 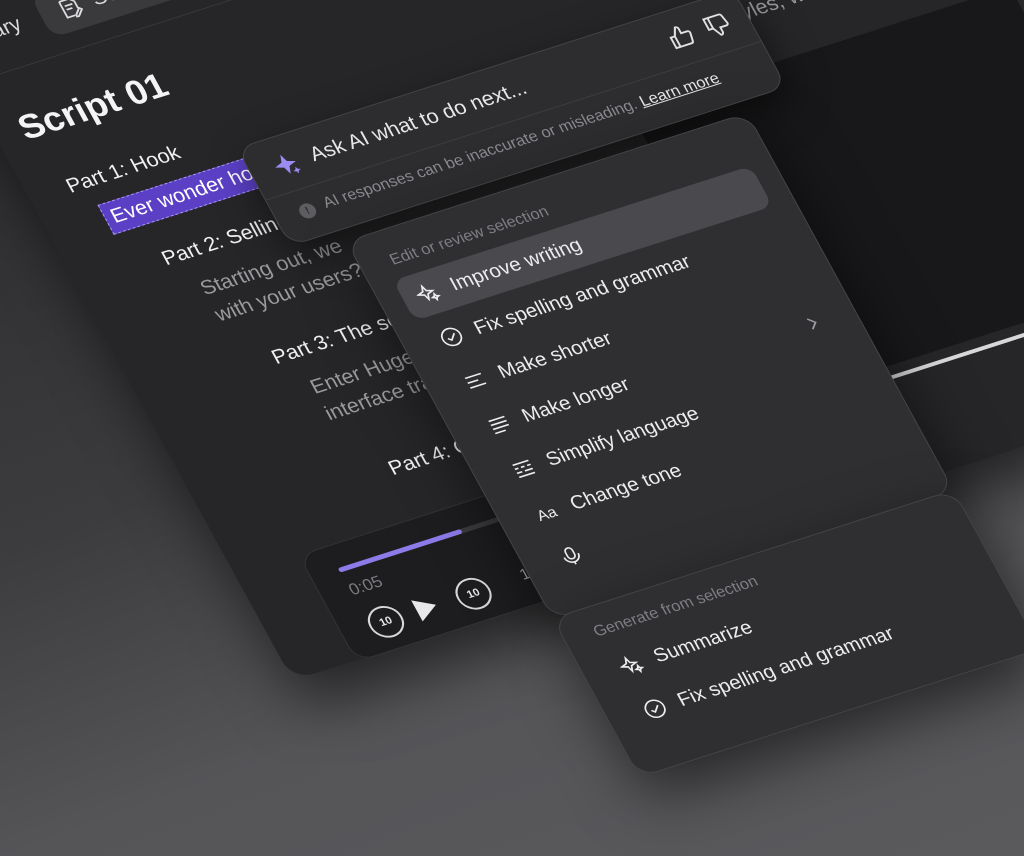 I want to click on microphone-icon, so click(x=571, y=556).